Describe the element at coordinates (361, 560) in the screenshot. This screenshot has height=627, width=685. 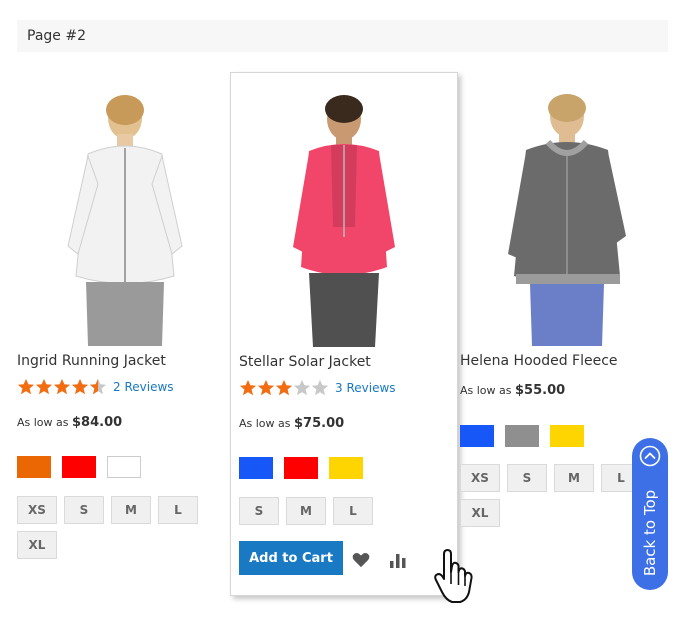
I see `heart-icon` at that location.